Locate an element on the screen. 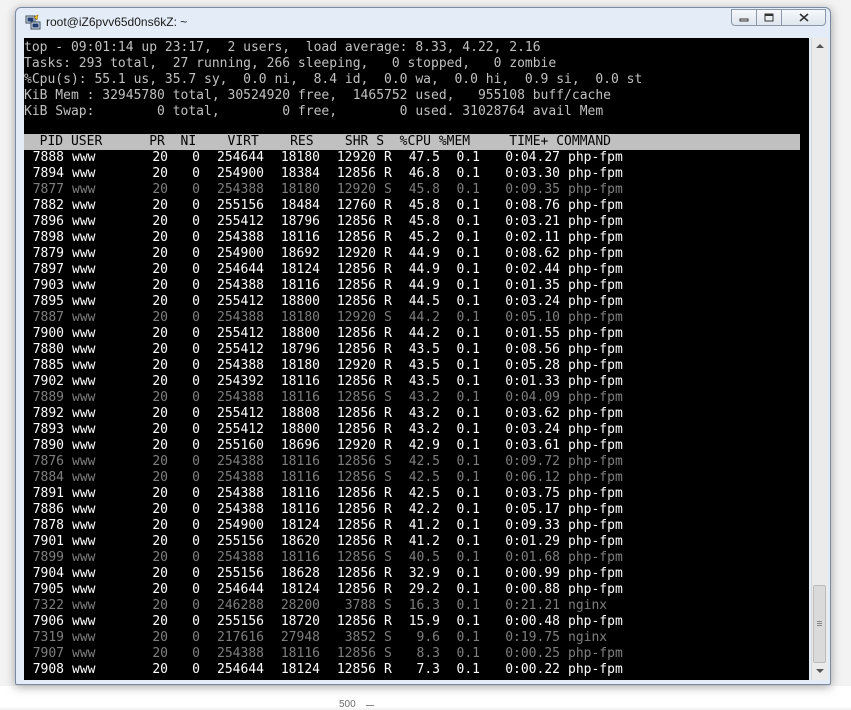 Image resolution: width=851 pixels, height=710 pixels. process-cmd-cell: nginx is located at coordinates (588, 637).